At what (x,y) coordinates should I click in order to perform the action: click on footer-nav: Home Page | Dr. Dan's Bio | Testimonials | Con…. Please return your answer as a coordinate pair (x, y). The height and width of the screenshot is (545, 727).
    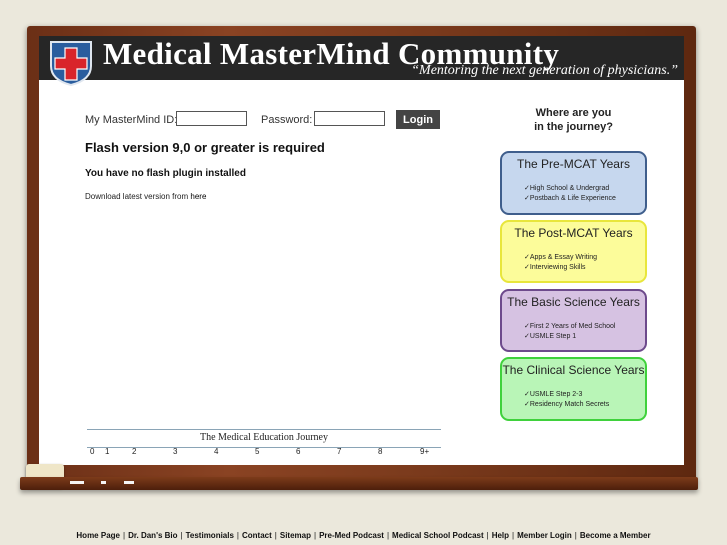
    Looking at the image, I should click on (363, 535).